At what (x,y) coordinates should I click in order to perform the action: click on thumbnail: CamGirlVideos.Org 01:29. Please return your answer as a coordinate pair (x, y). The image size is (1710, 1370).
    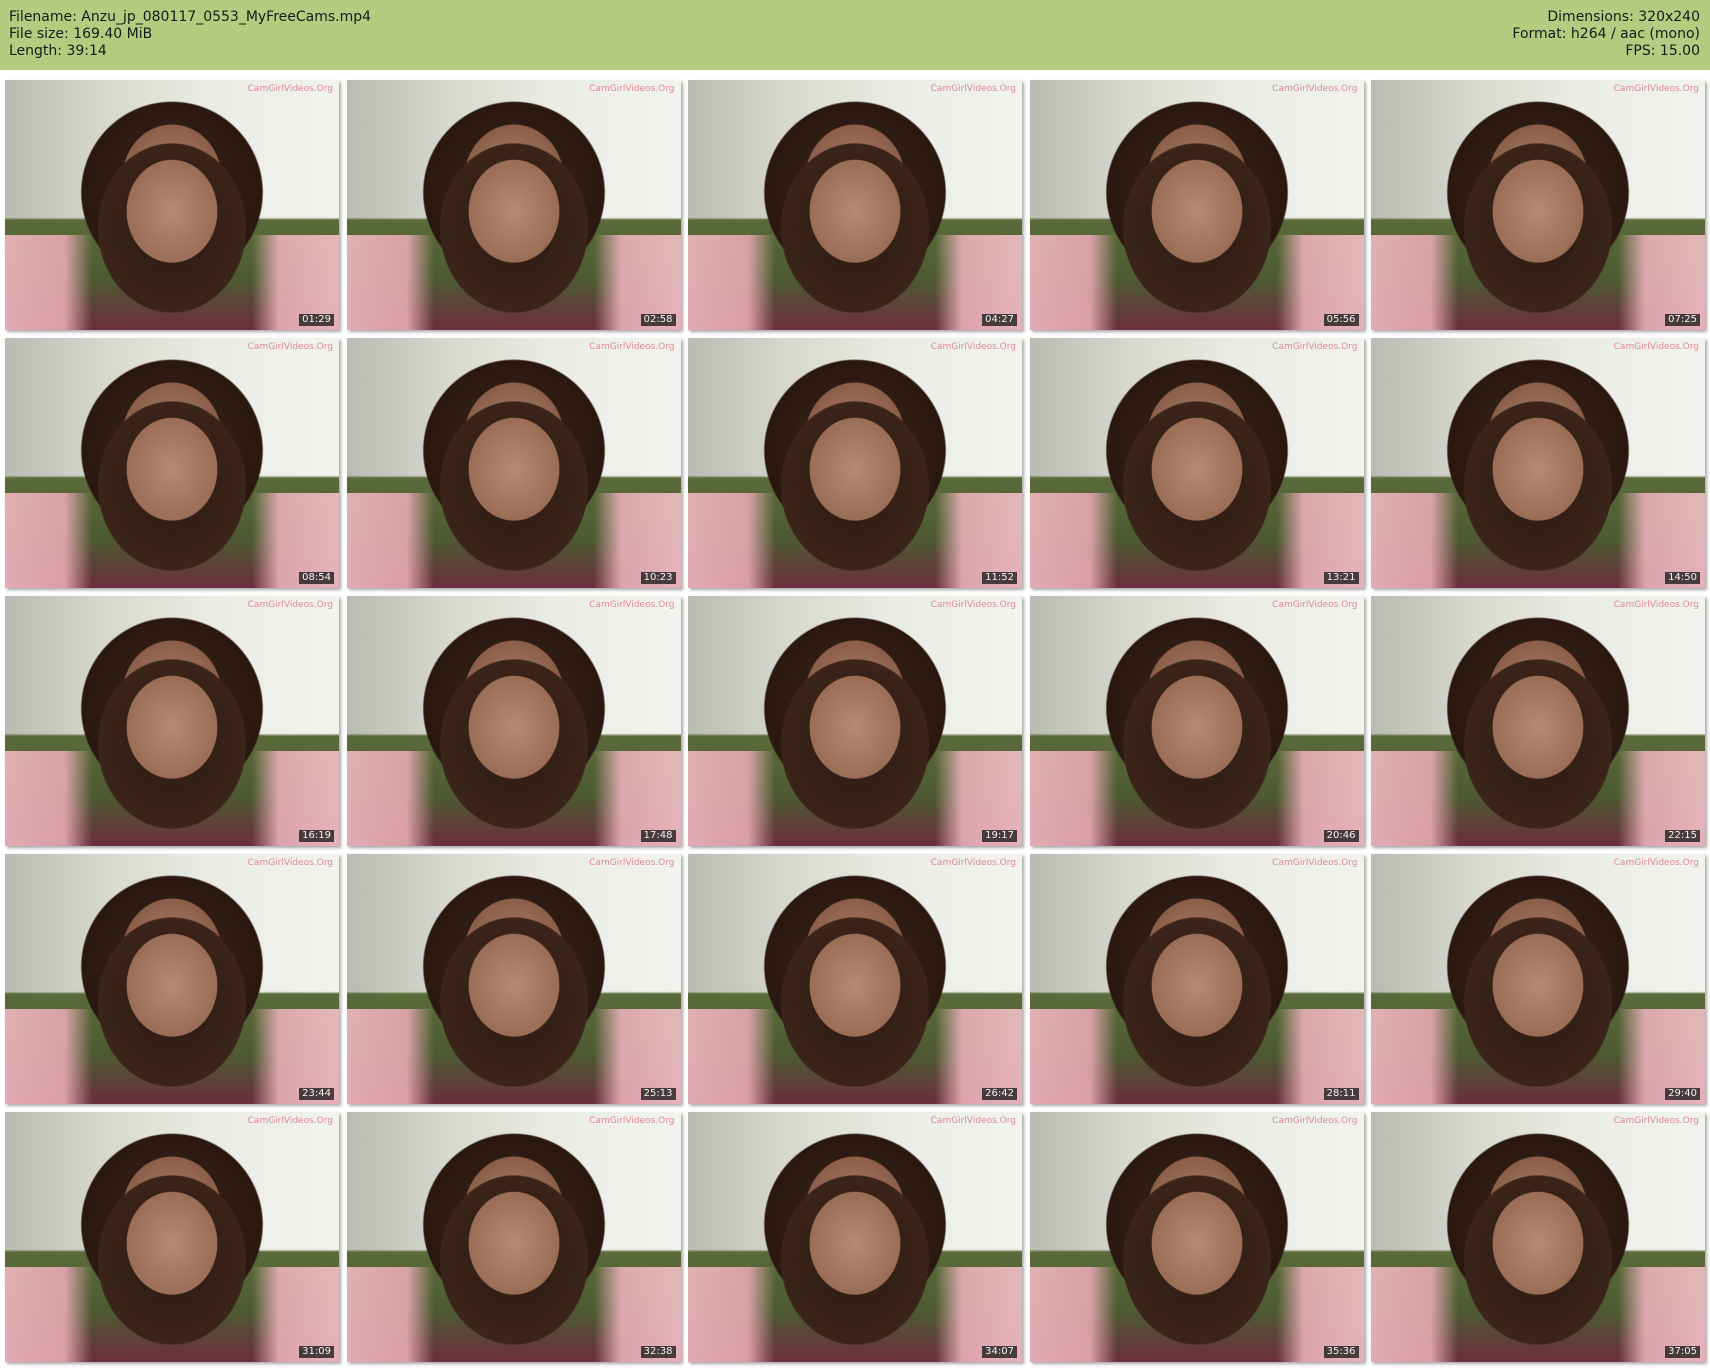
    Looking at the image, I should click on (172, 205).